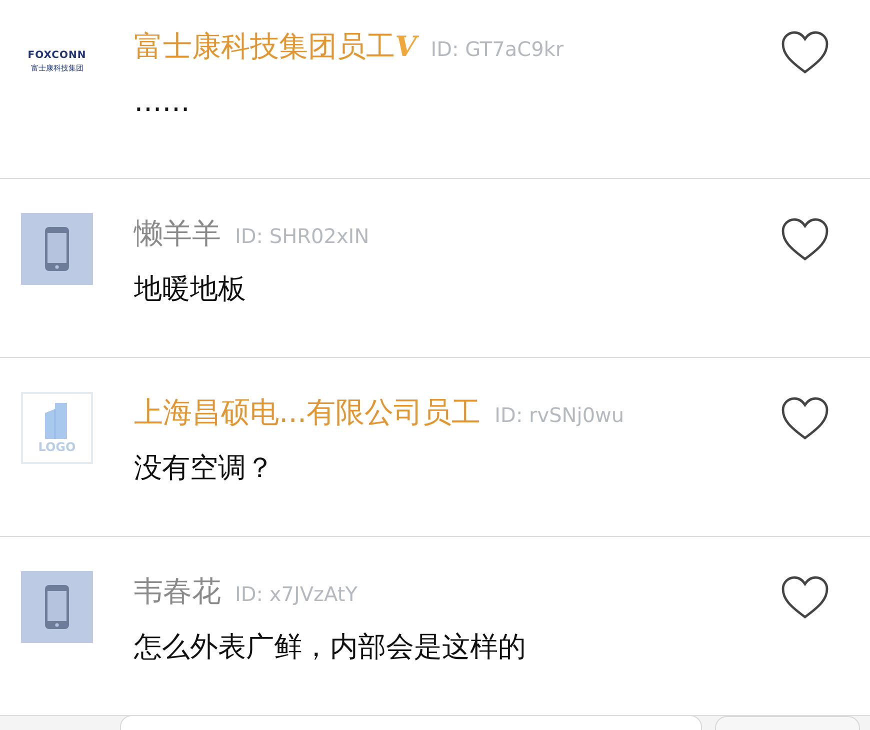 The image size is (870, 730). Describe the element at coordinates (406, 46) in the screenshot. I see `verified-mark: V` at that location.